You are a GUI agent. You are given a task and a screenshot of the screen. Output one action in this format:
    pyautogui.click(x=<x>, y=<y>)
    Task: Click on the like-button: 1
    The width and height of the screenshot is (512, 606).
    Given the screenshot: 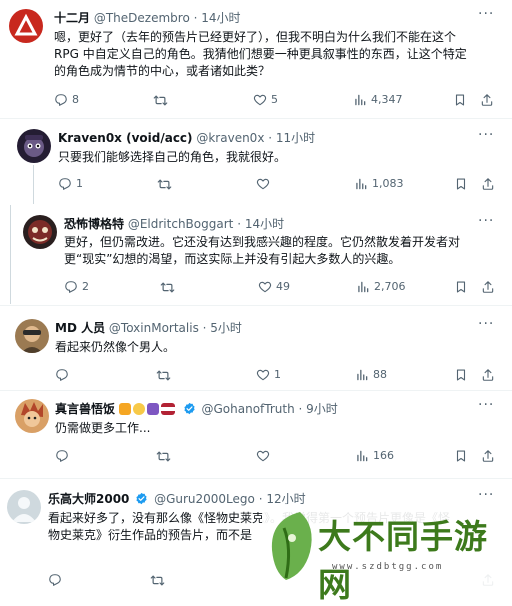 What is the action you would take?
    pyautogui.click(x=268, y=375)
    